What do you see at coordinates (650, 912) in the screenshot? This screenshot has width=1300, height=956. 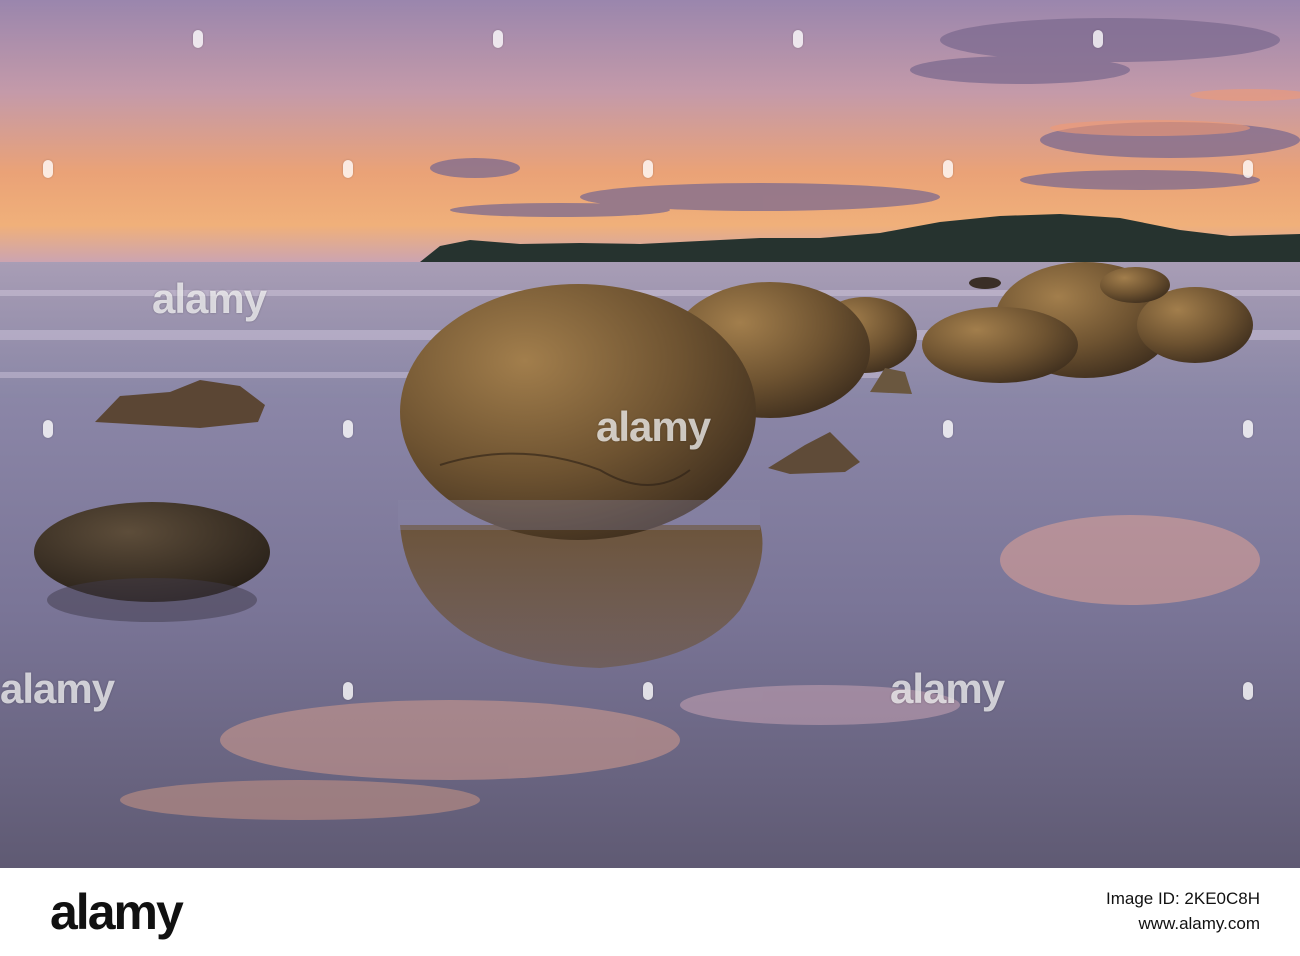 I see `alamy-footer-bar: alamy Image ID: 2KE0C8H www.alamy.com` at bounding box center [650, 912].